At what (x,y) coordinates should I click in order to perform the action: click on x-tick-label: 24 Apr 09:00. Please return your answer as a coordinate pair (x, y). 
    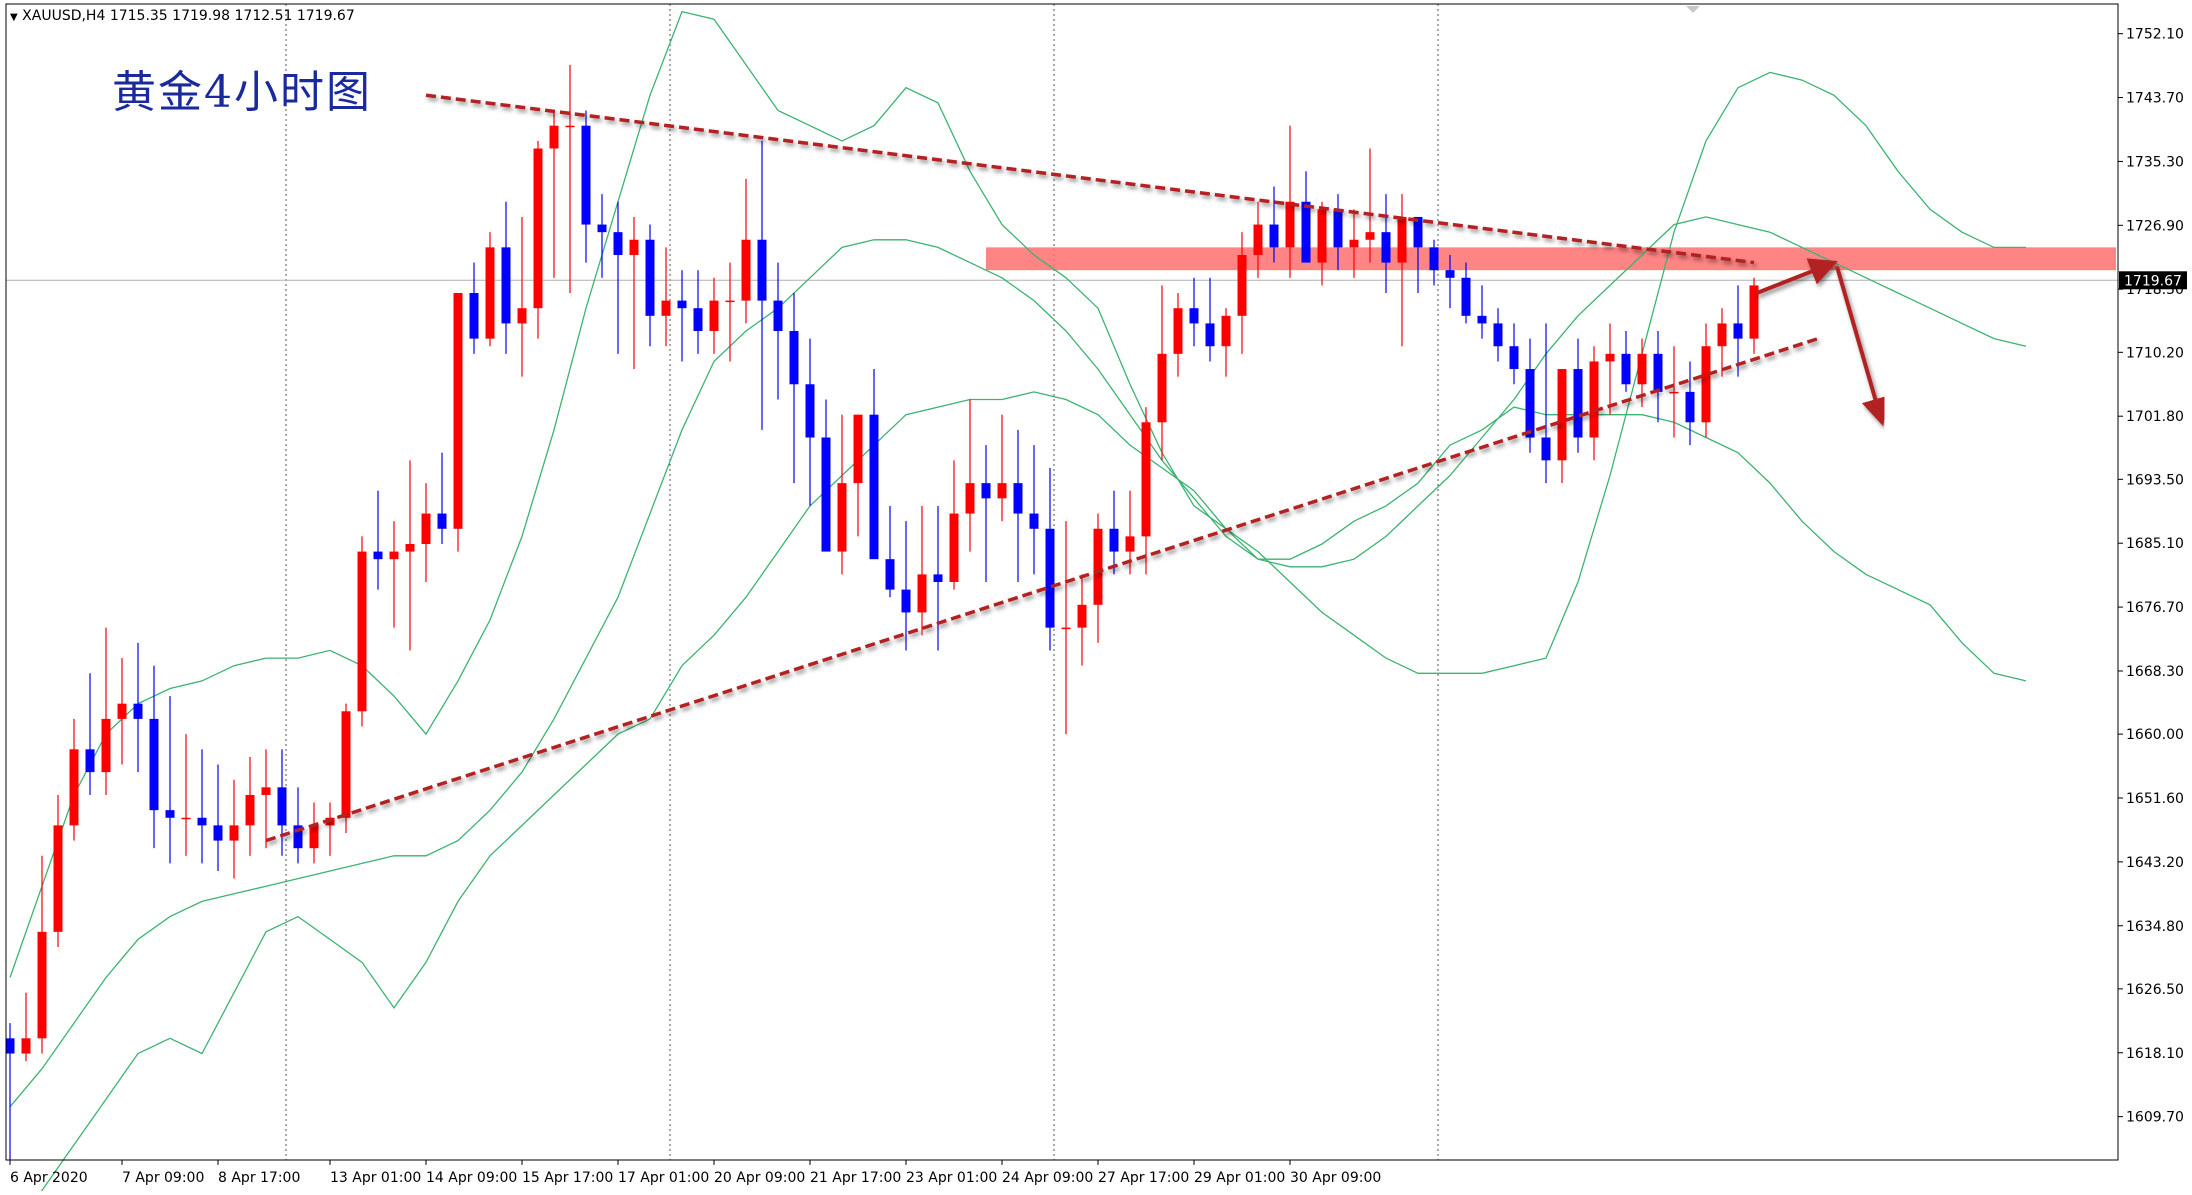
    Looking at the image, I should click on (1047, 1178).